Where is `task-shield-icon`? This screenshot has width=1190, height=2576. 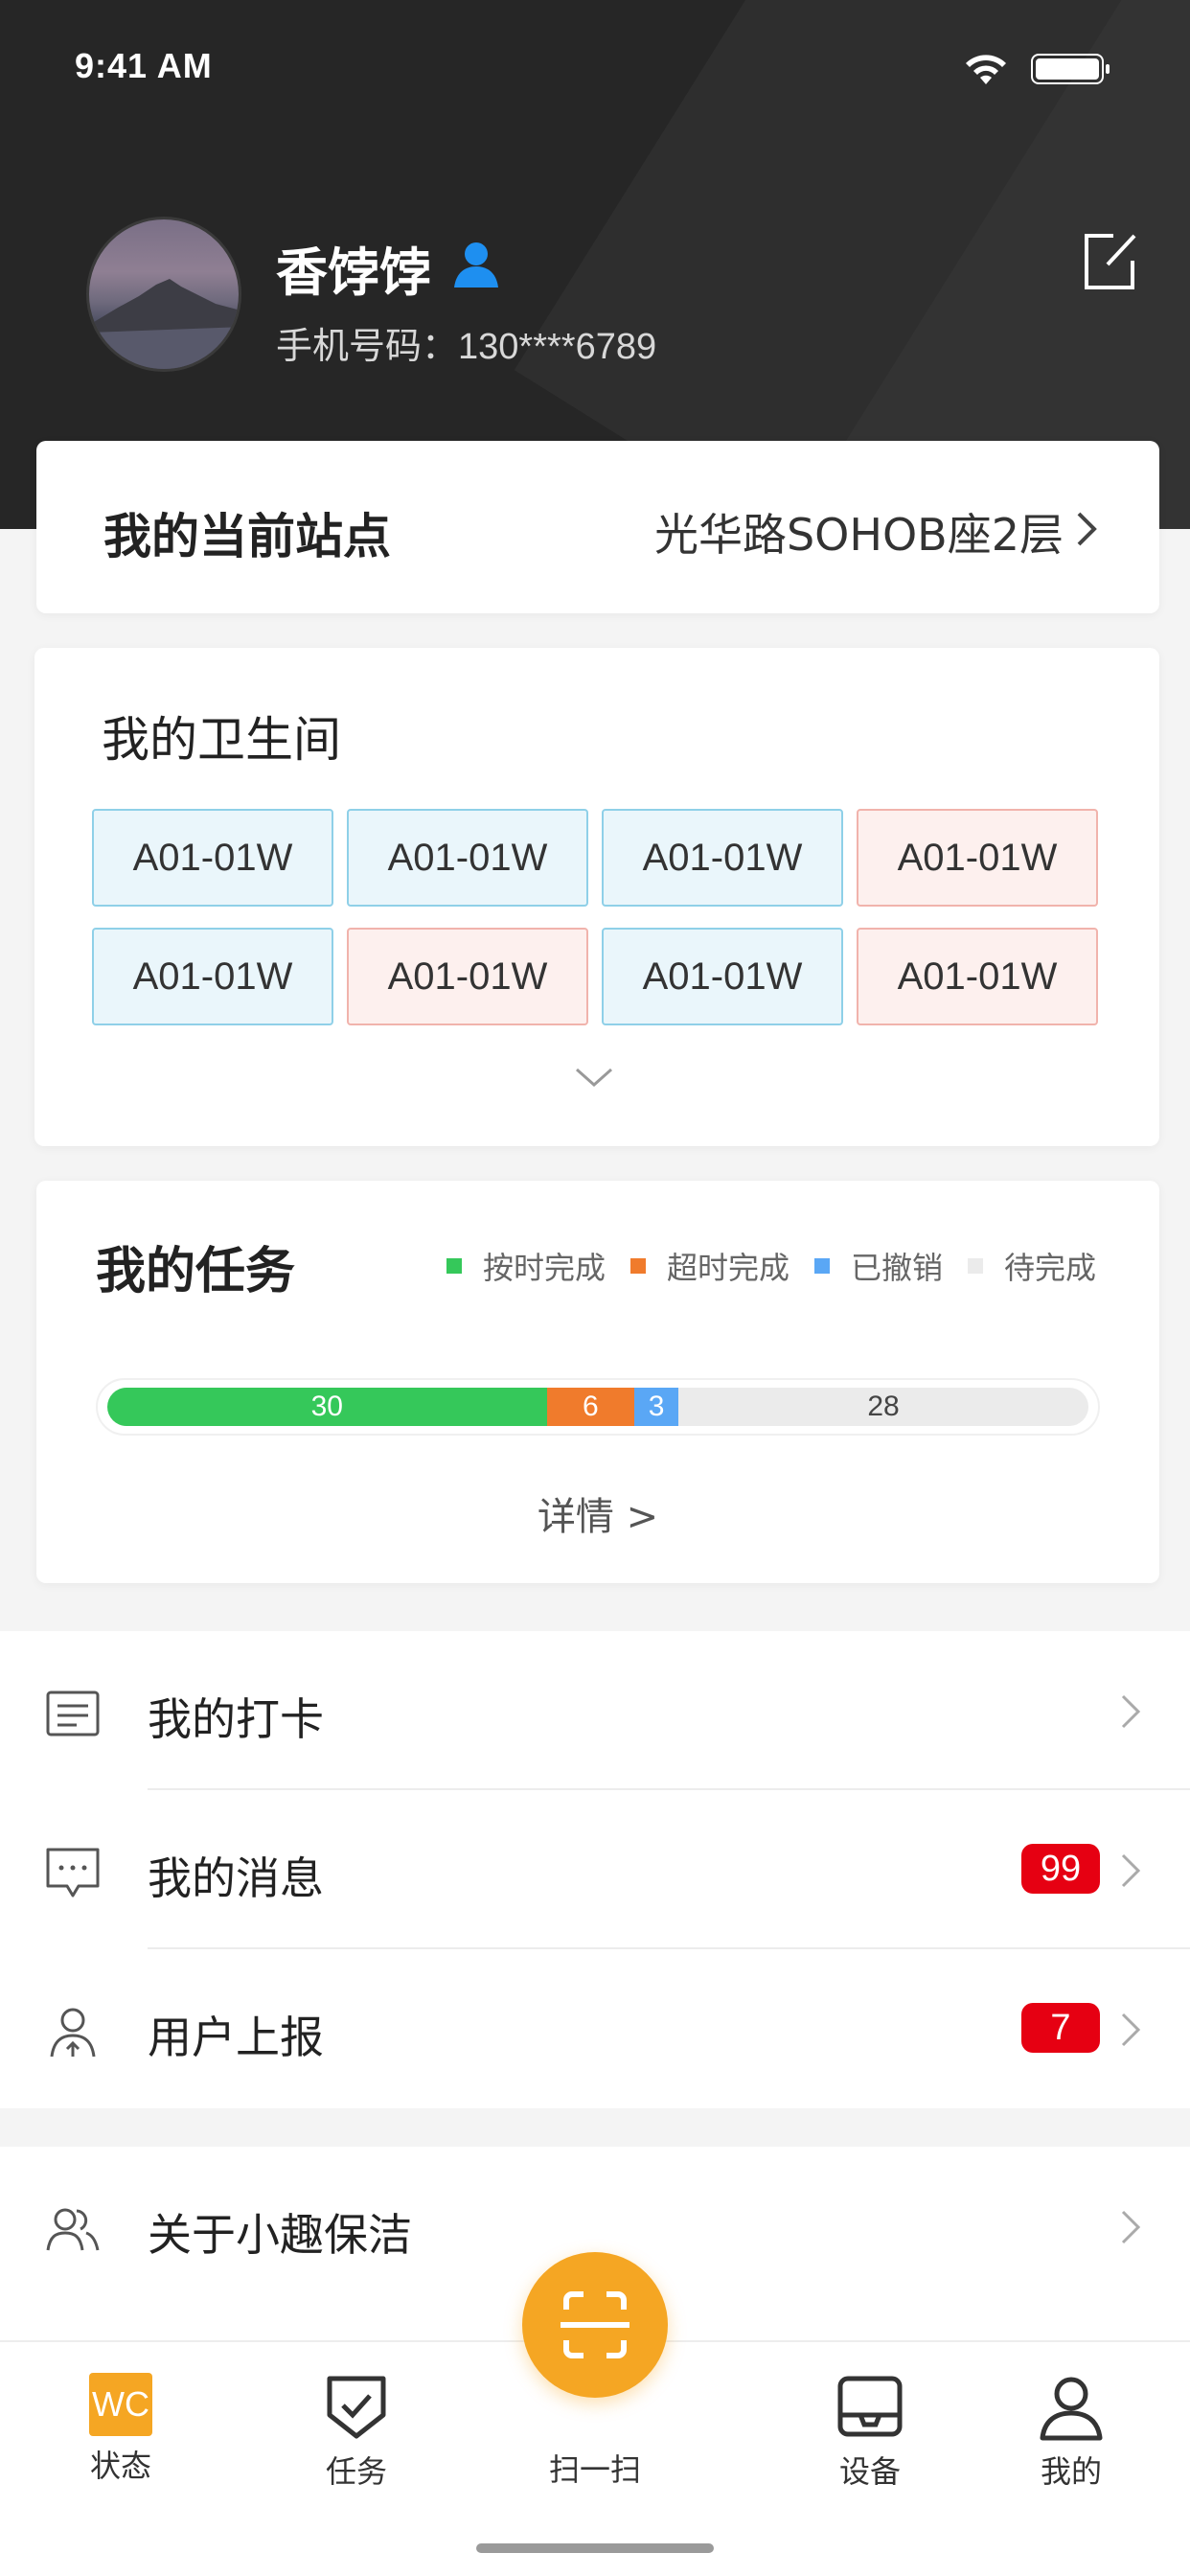 task-shield-icon is located at coordinates (357, 2407).